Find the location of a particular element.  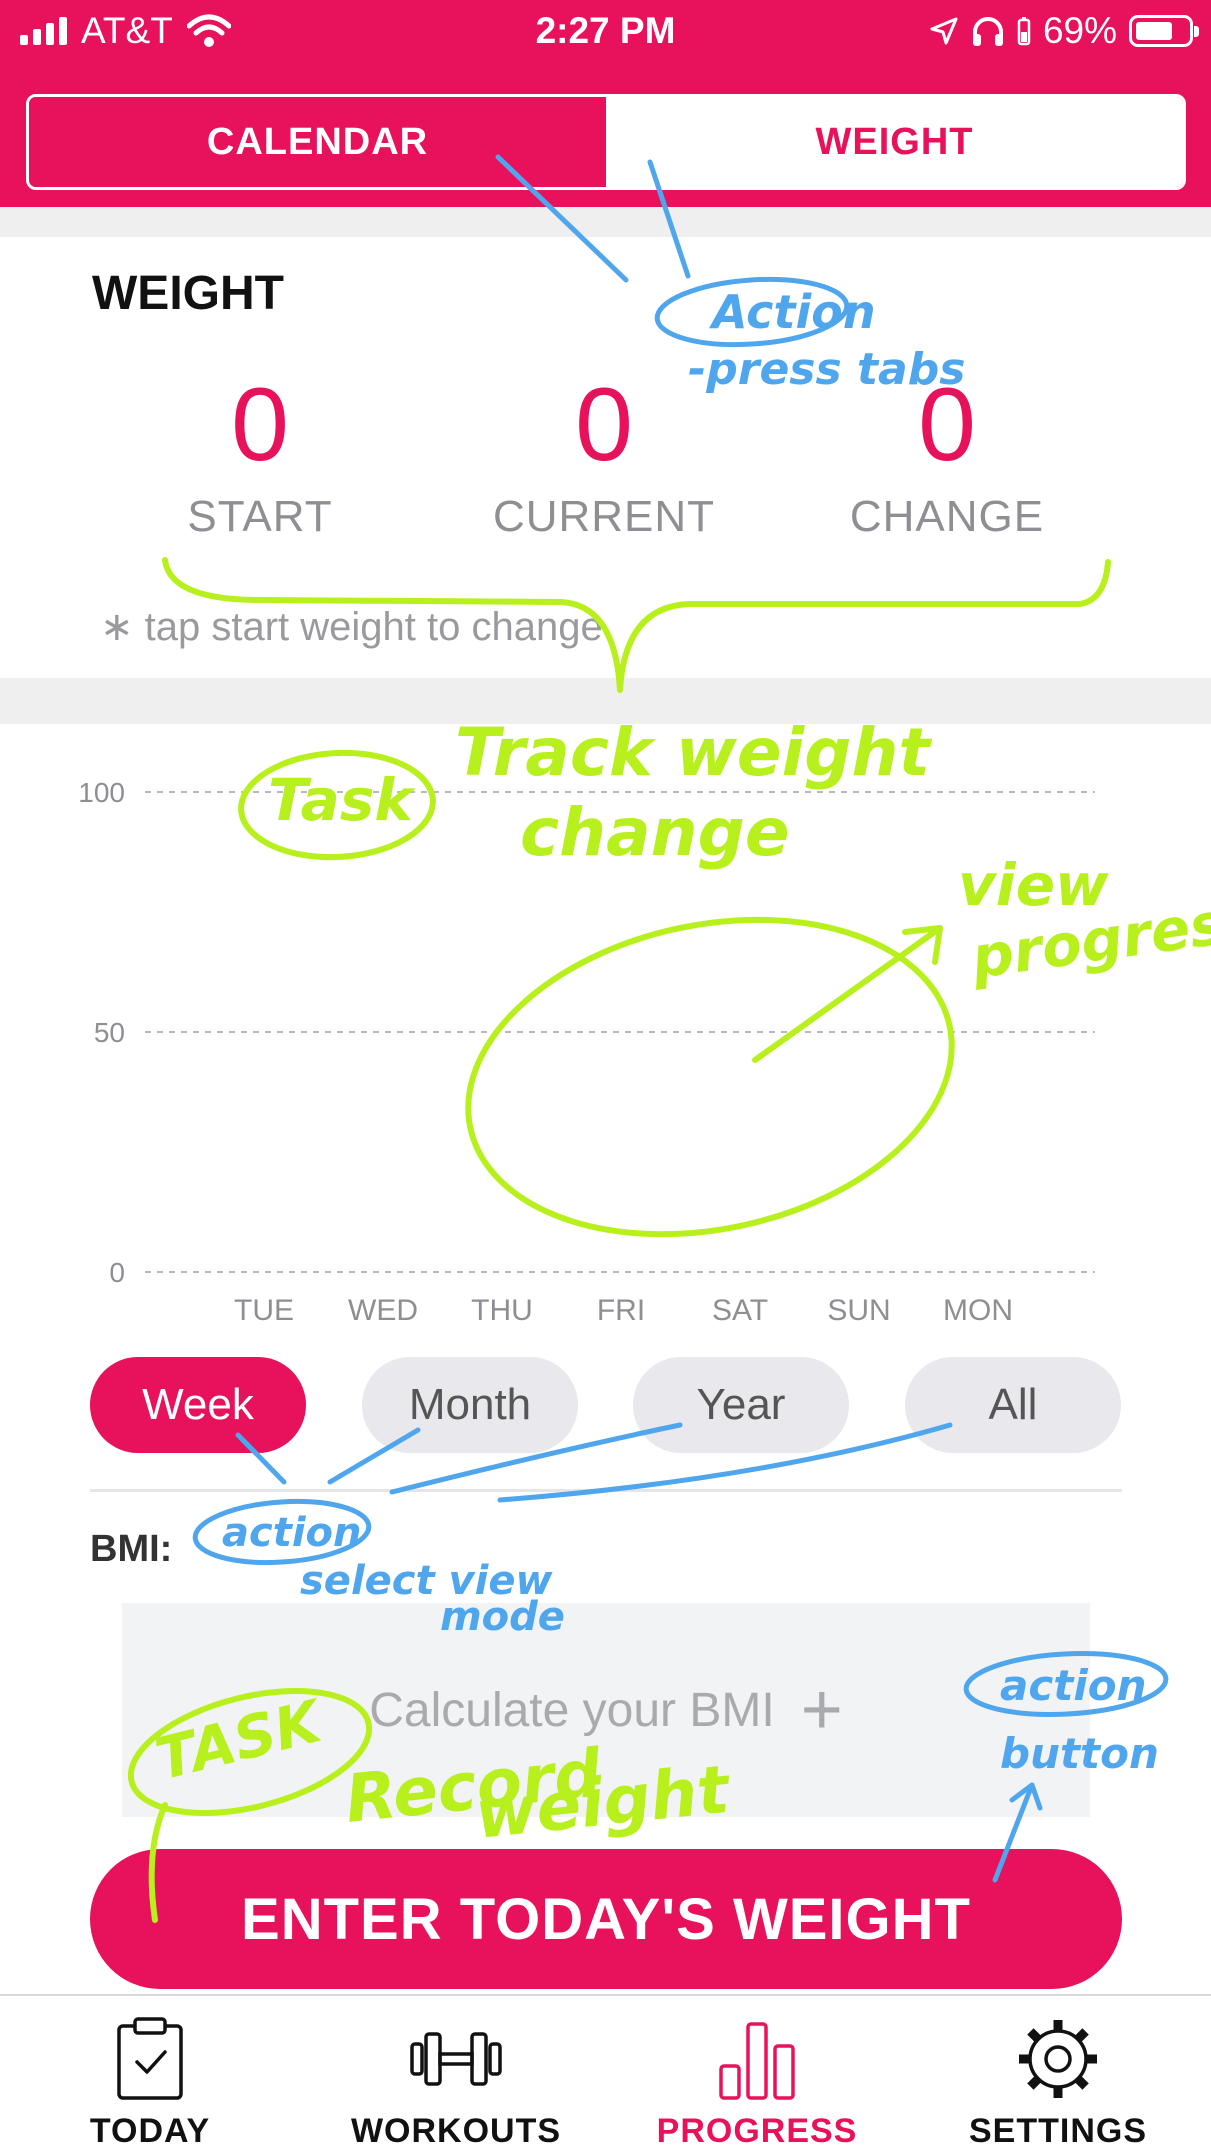

start-weight-label: START is located at coordinates (260, 516).